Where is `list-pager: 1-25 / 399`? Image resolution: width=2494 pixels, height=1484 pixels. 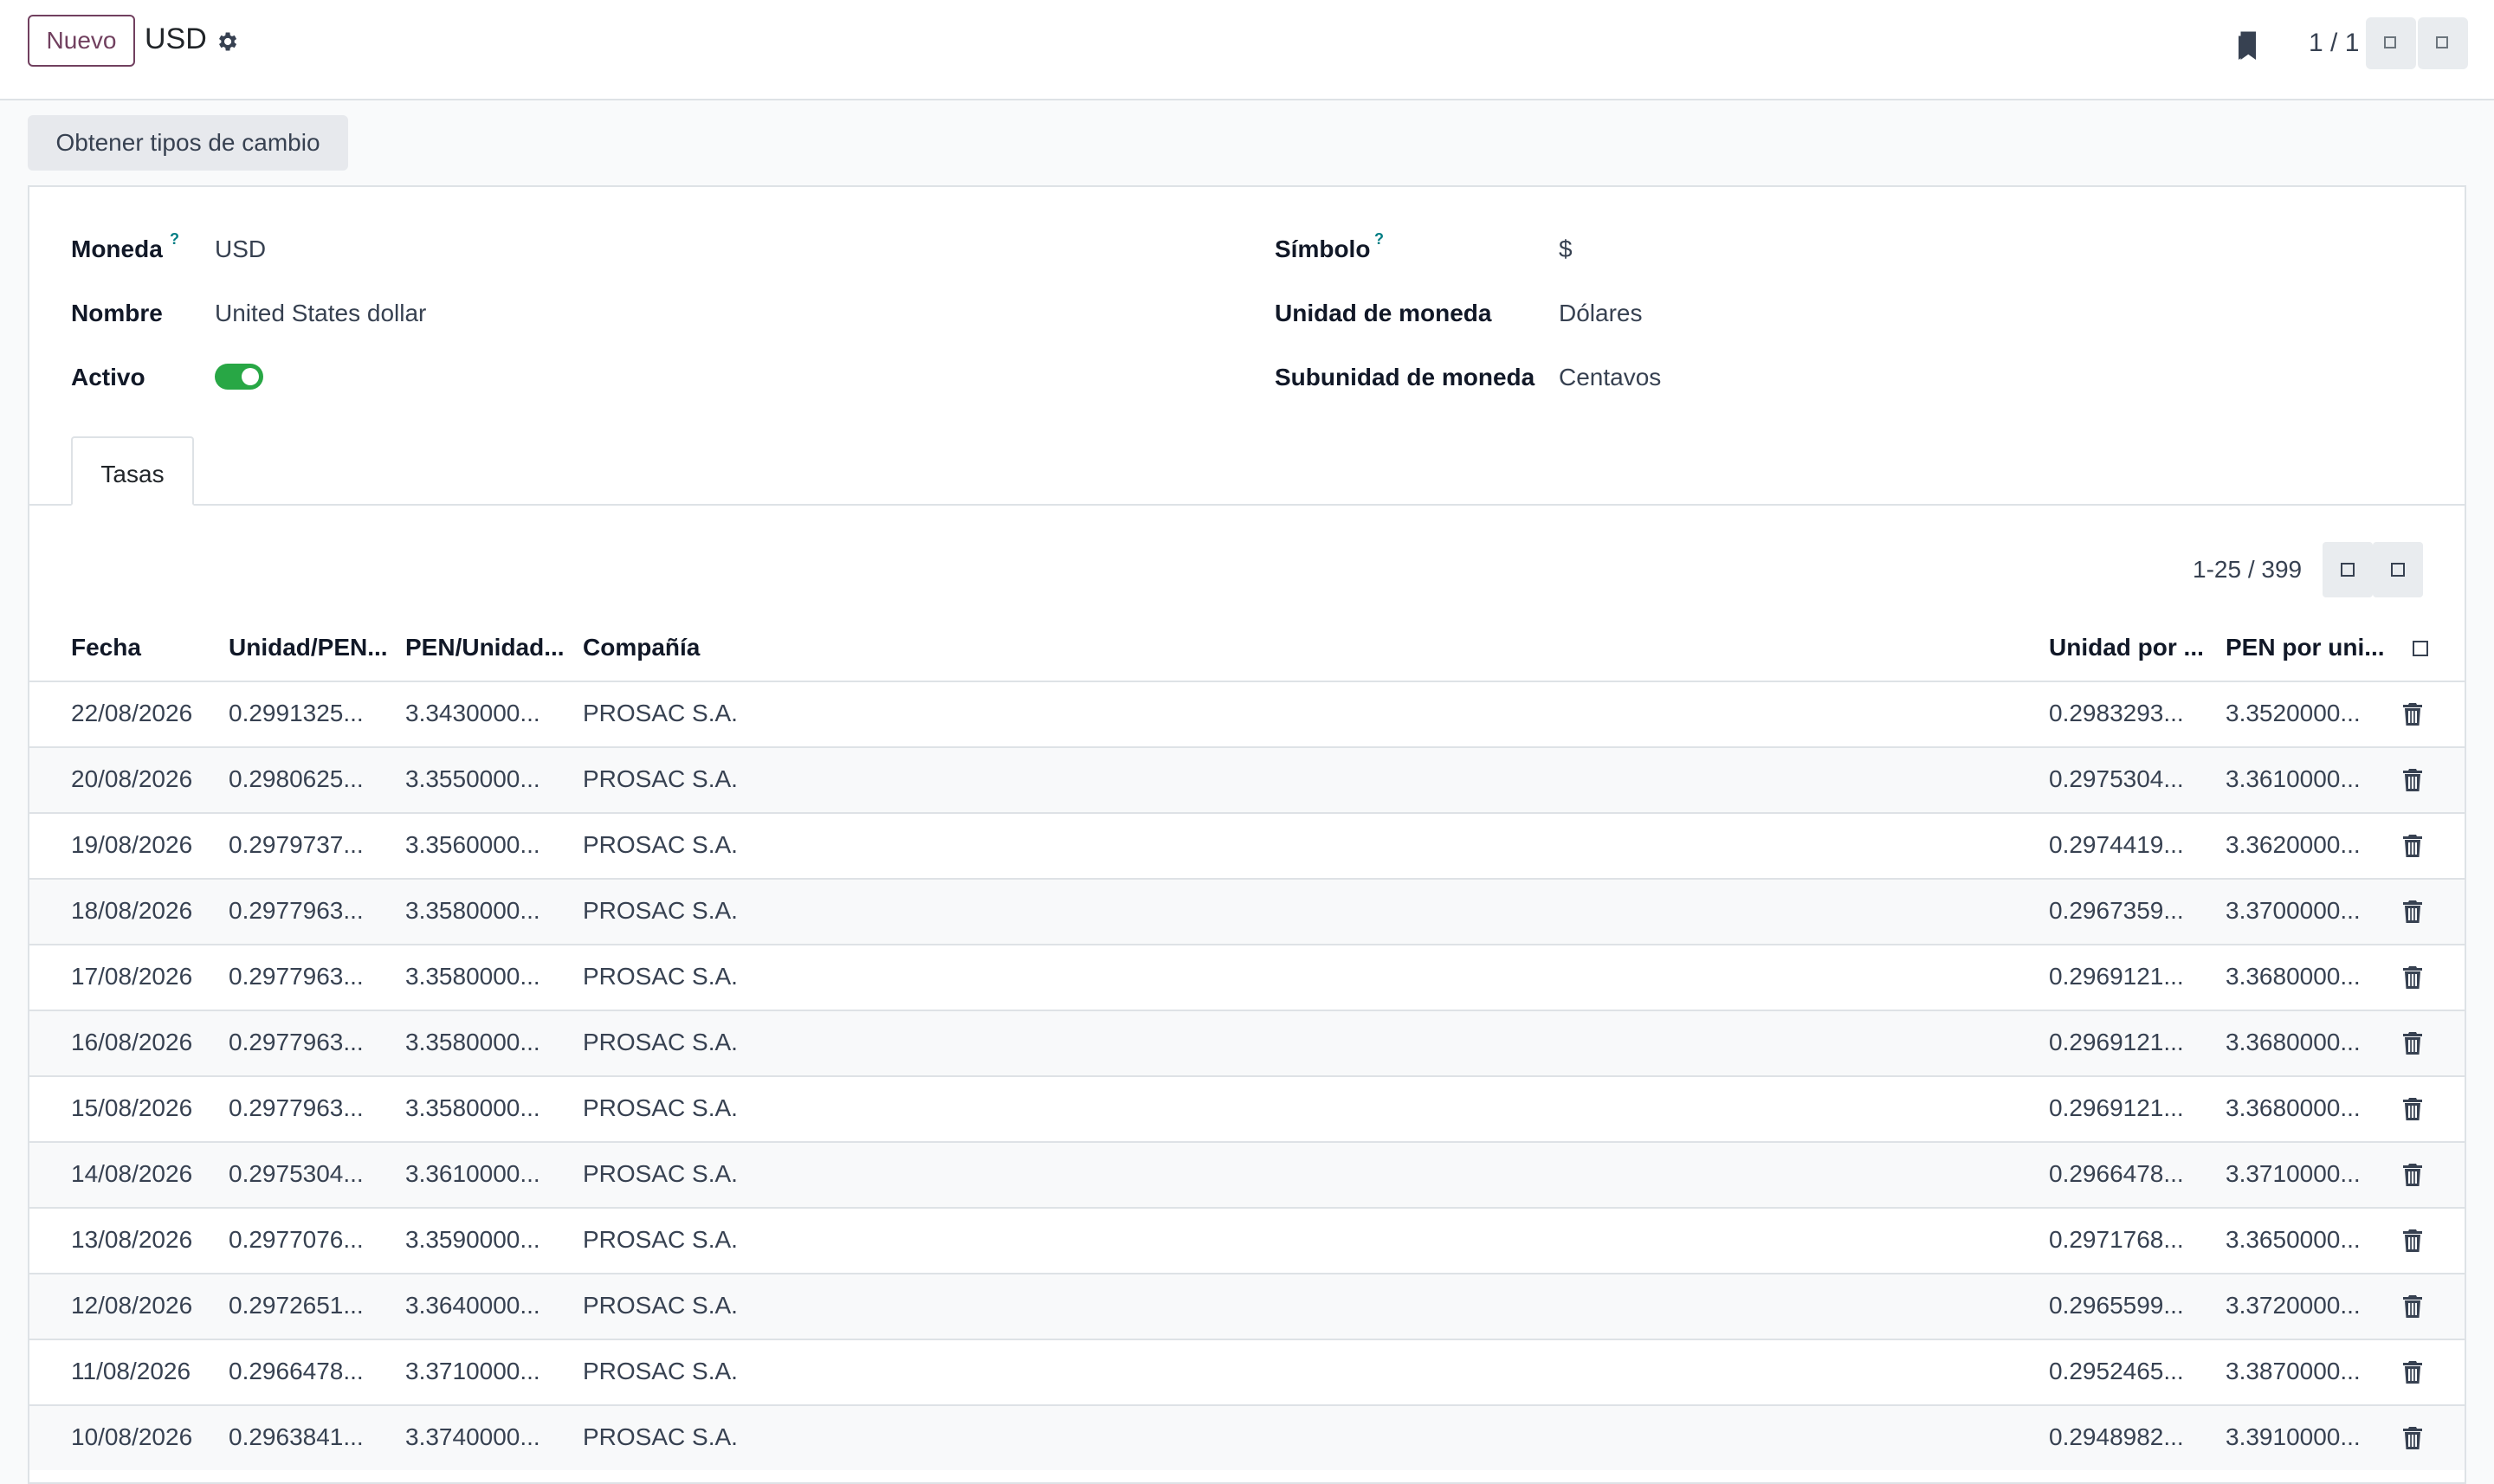 list-pager: 1-25 / 399 is located at coordinates (2247, 570).